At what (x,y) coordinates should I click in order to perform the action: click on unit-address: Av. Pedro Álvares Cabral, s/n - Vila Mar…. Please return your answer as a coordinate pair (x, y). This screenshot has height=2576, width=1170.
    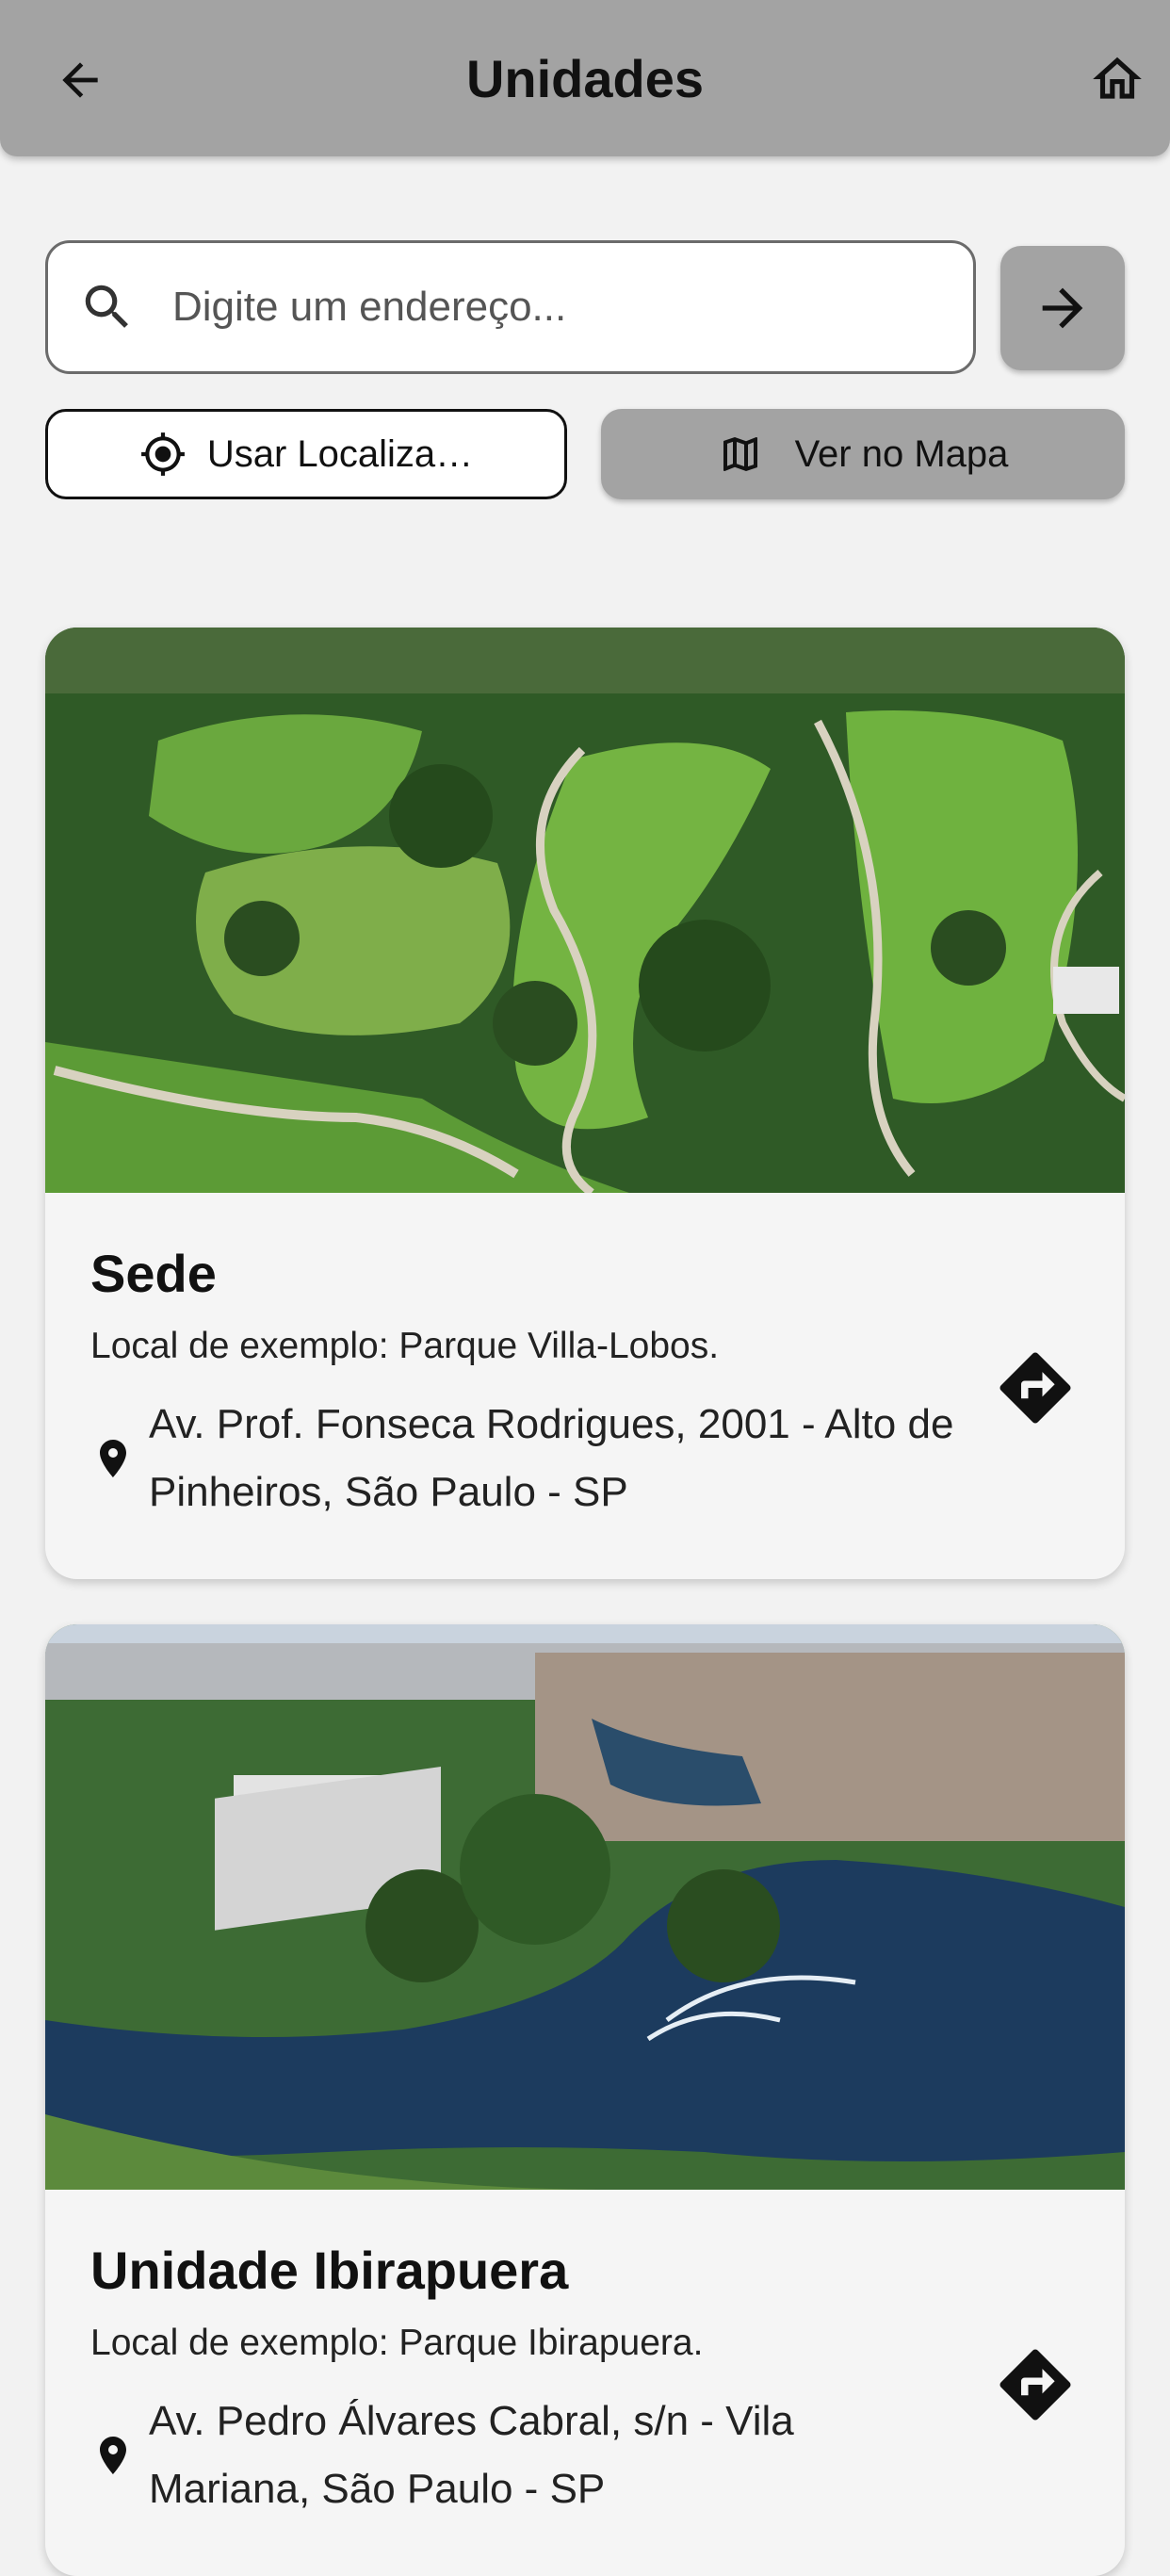
    Looking at the image, I should click on (585, 2455).